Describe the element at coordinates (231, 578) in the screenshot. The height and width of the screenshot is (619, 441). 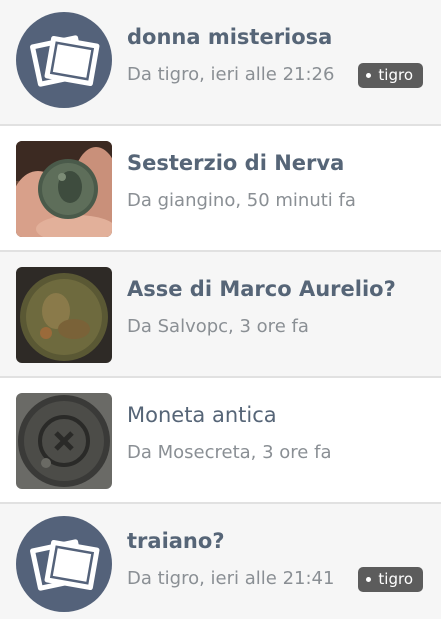
I see `topic-meta: Da tigro, ieri alle 21:41` at that location.